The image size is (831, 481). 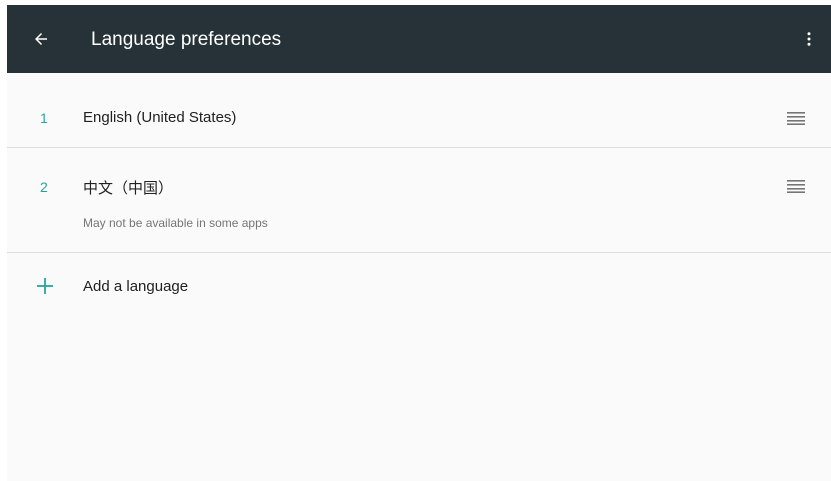 What do you see at coordinates (186, 39) in the screenshot?
I see `page-title: Language preferences` at bounding box center [186, 39].